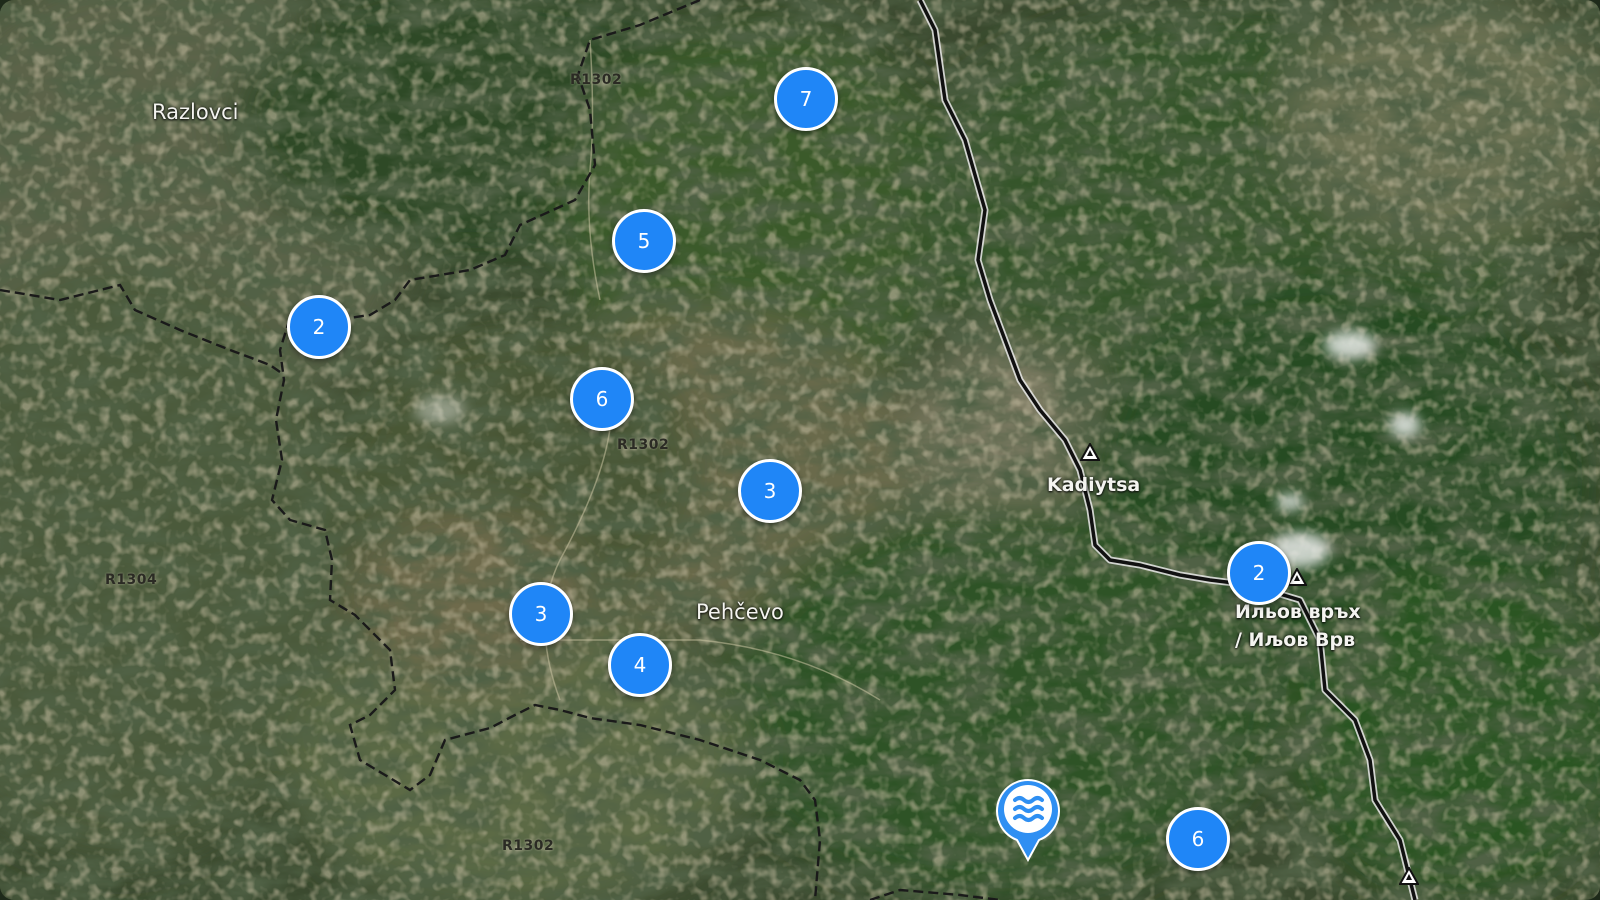  What do you see at coordinates (640, 665) in the screenshot?
I see `cluster-marker: 4` at bounding box center [640, 665].